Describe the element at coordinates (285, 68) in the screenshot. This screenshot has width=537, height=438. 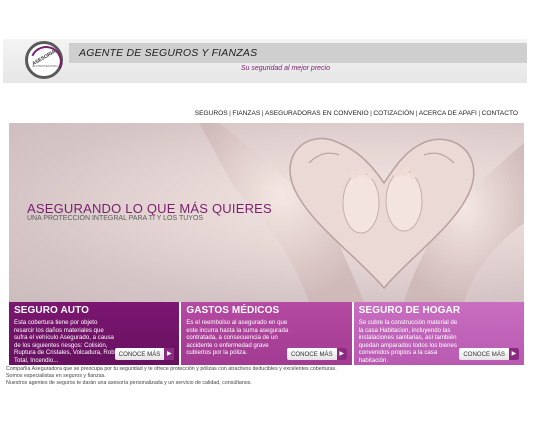
I see `tagline: Su seguridad al mejor precio` at that location.